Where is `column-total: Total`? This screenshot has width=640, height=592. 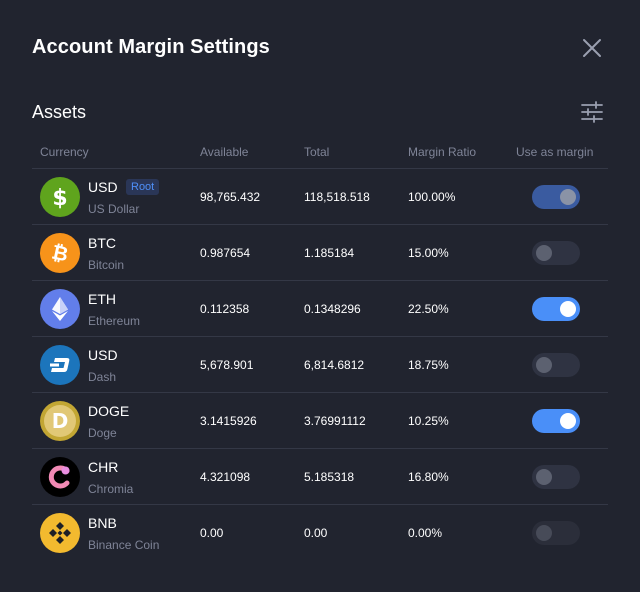 column-total: Total is located at coordinates (317, 152).